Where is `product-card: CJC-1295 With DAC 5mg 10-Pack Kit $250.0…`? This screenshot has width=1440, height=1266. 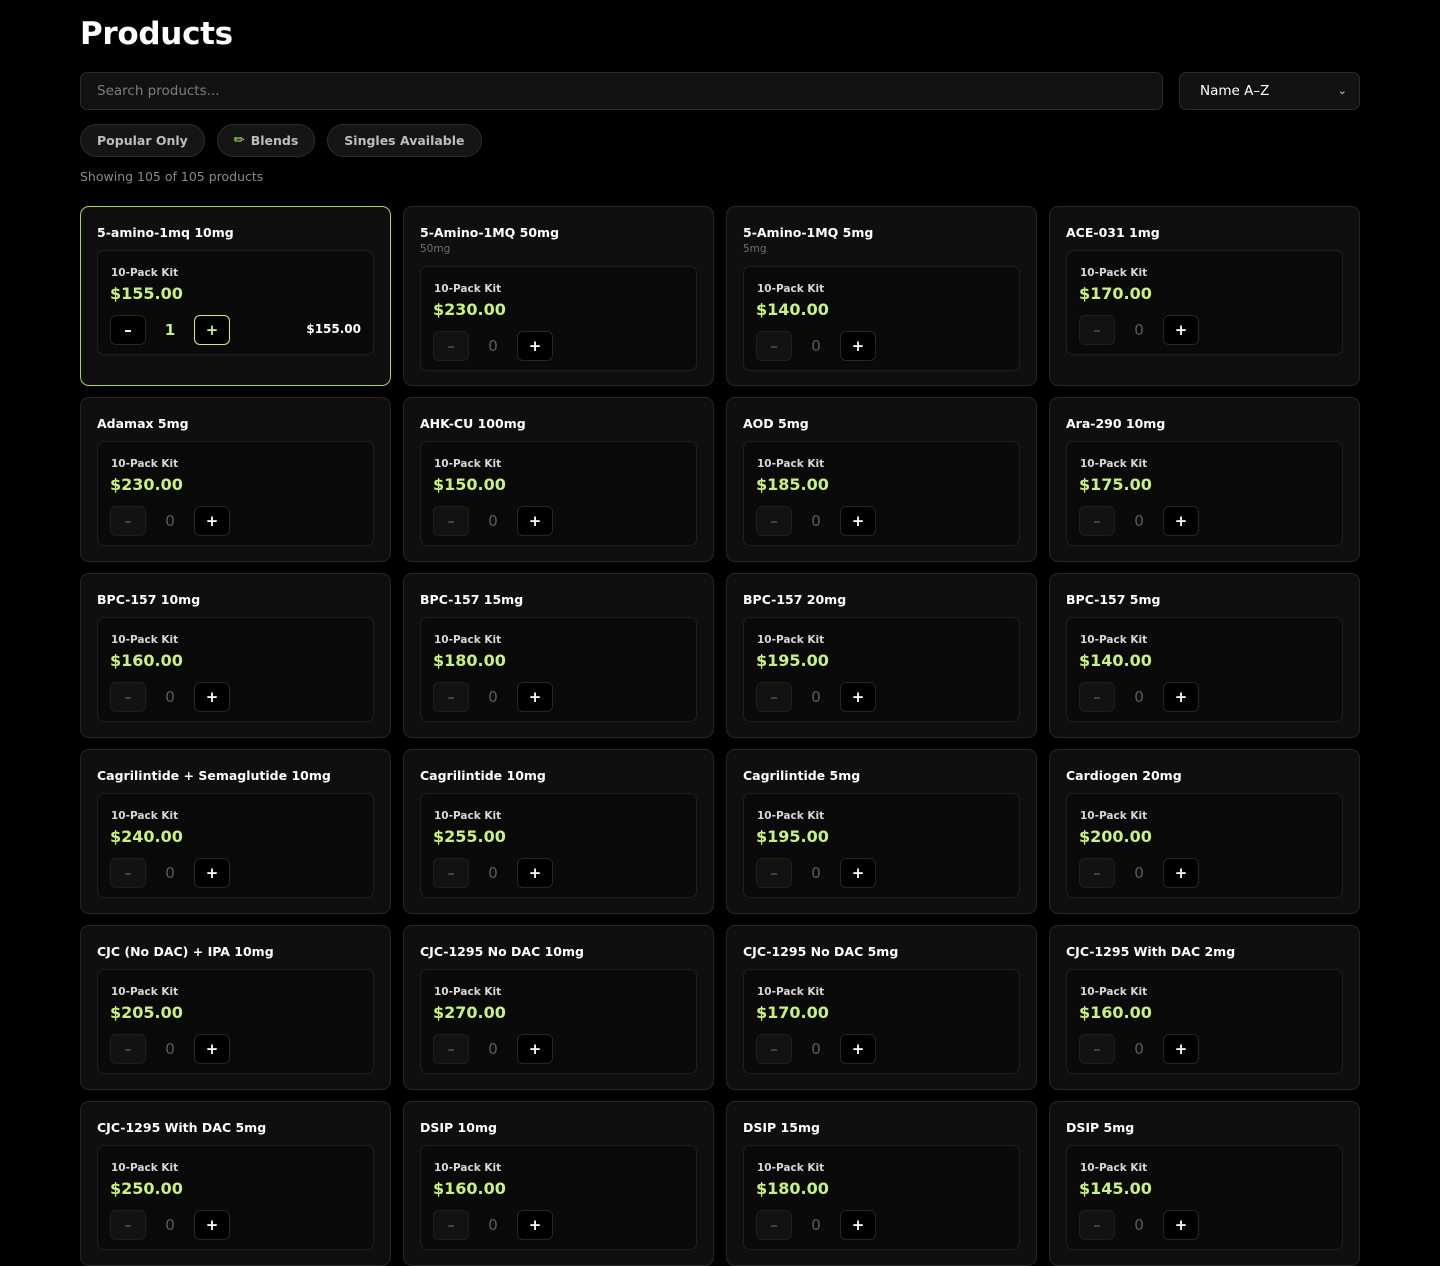
product-card: CJC-1295 With DAC 5mg 10-Pack Kit $250.0… is located at coordinates (235, 1183).